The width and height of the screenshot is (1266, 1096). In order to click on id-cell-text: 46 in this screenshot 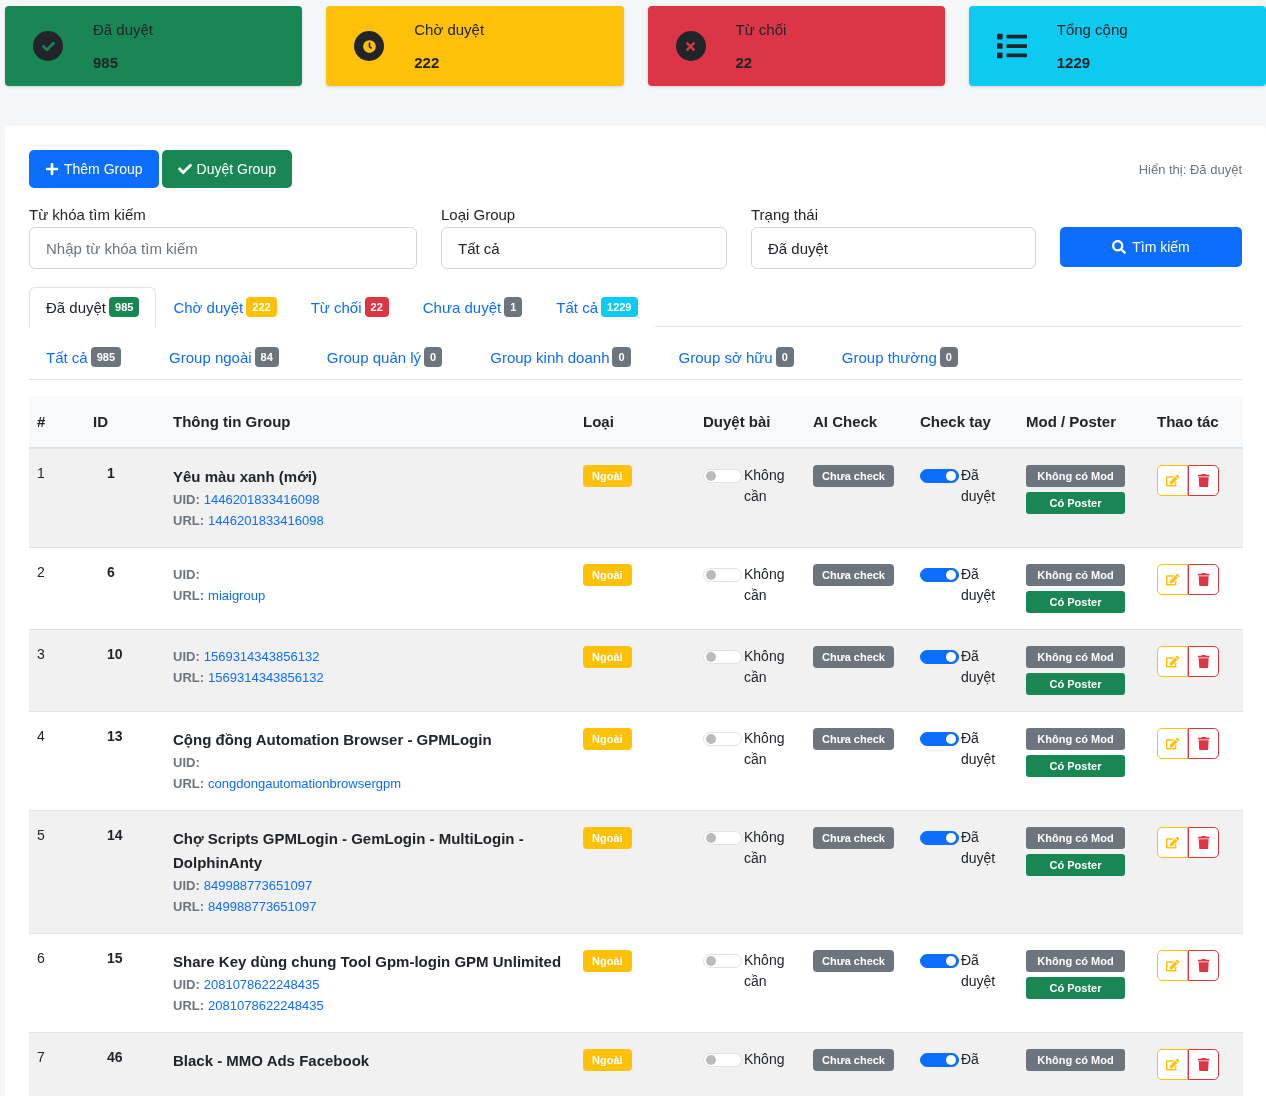, I will do `click(114, 1057)`.